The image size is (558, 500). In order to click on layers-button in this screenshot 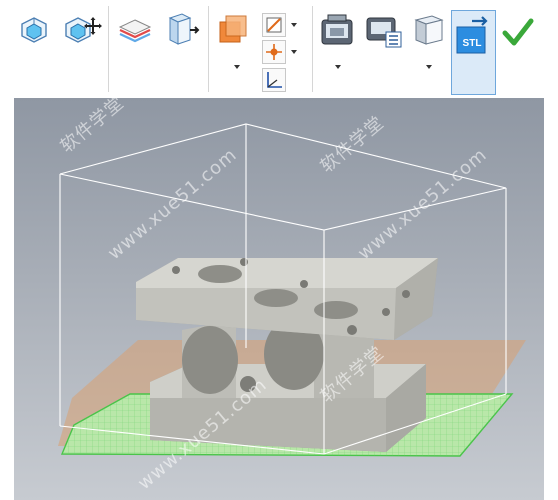, I will do `click(135, 30)`.